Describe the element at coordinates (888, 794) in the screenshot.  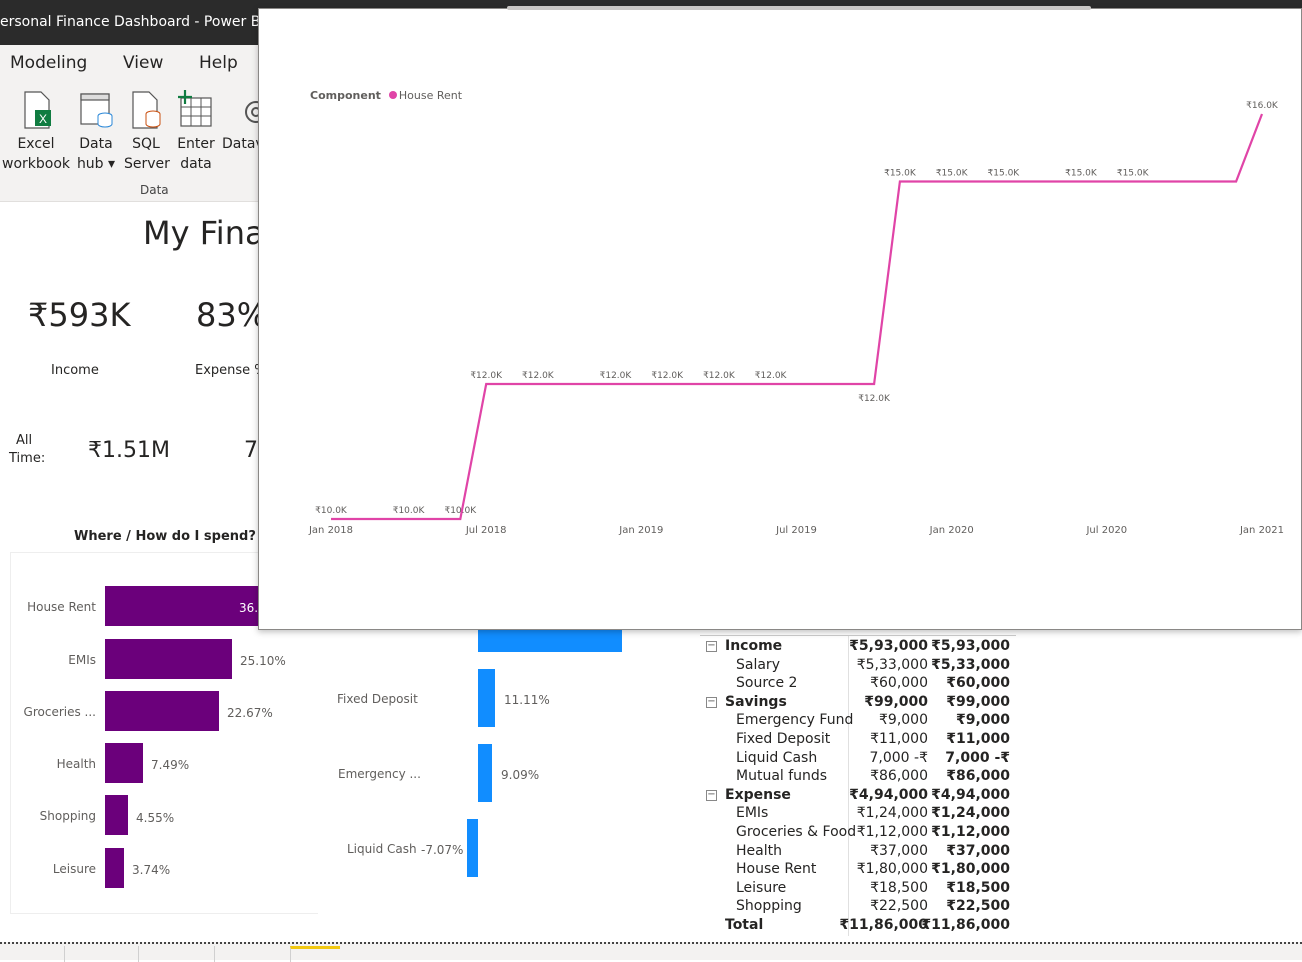
I see `matrix-value: ₹4,94,000` at that location.